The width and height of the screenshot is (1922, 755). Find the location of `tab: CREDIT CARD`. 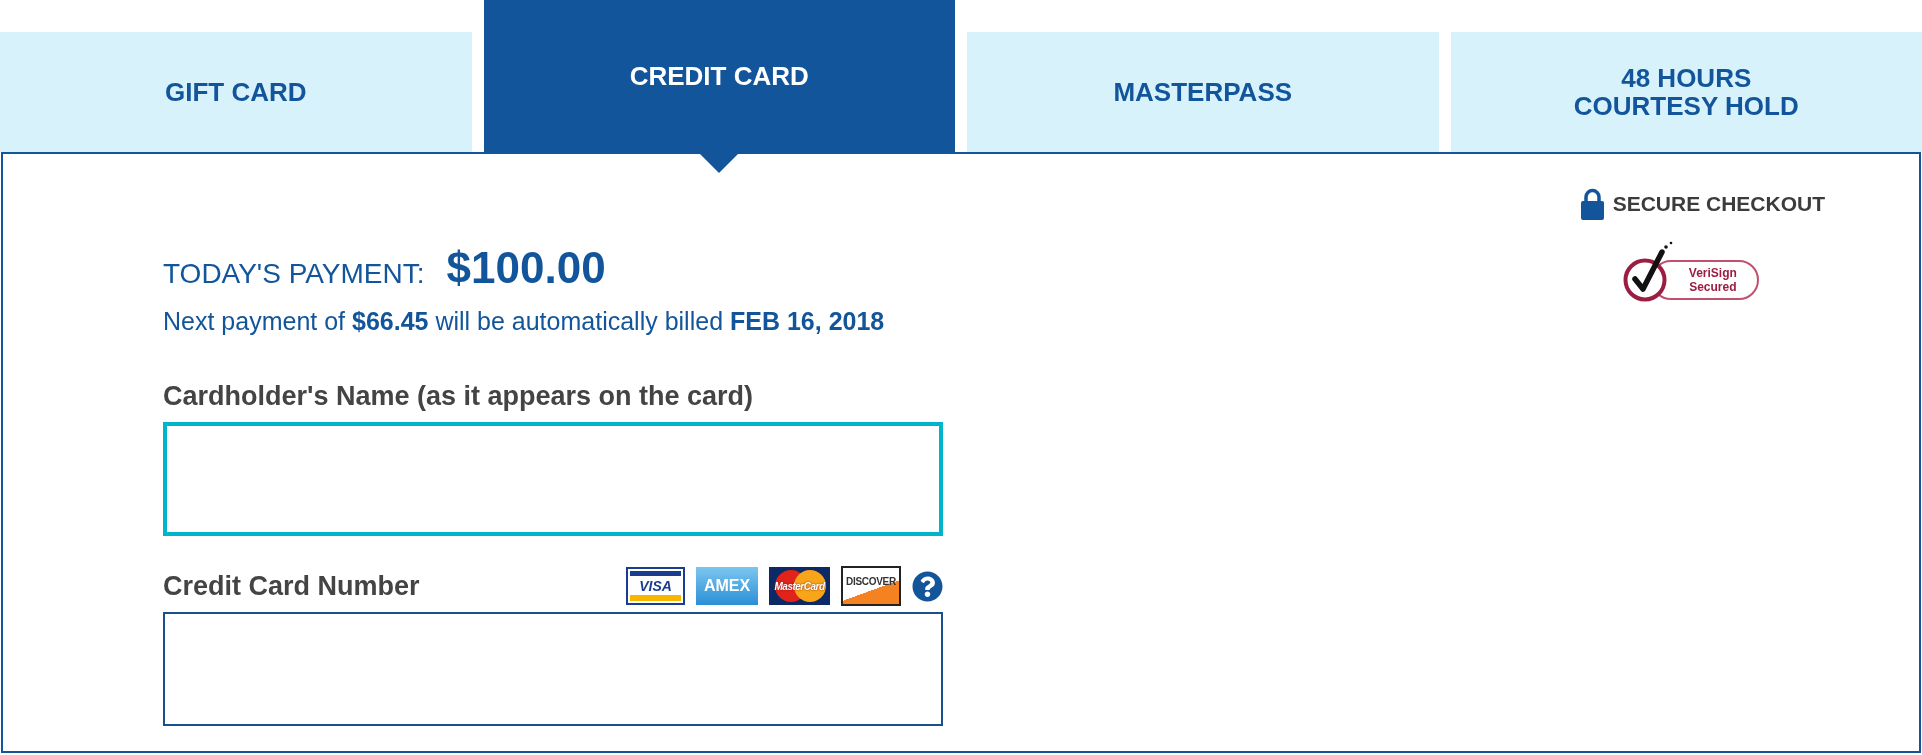

tab: CREDIT CARD is located at coordinates (719, 76).